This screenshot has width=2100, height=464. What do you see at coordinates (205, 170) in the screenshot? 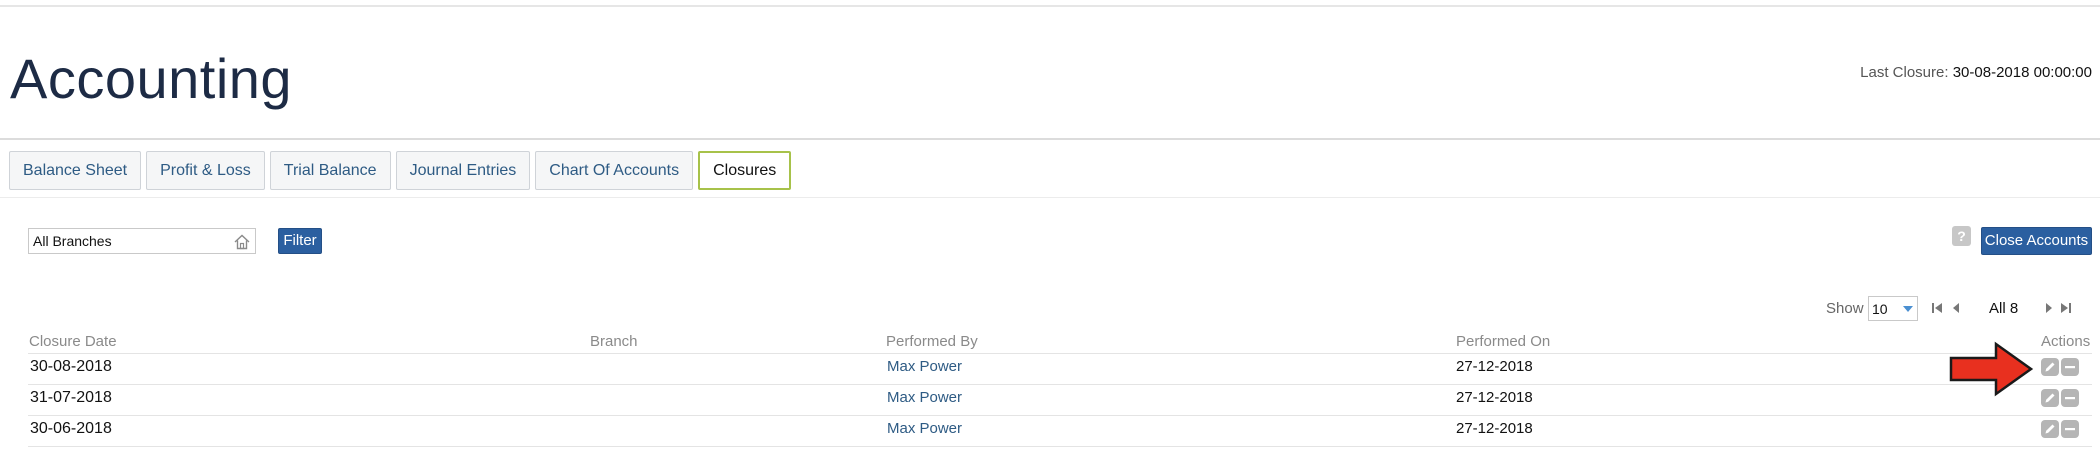
I see `tab-profit-loss: Profit & Loss` at bounding box center [205, 170].